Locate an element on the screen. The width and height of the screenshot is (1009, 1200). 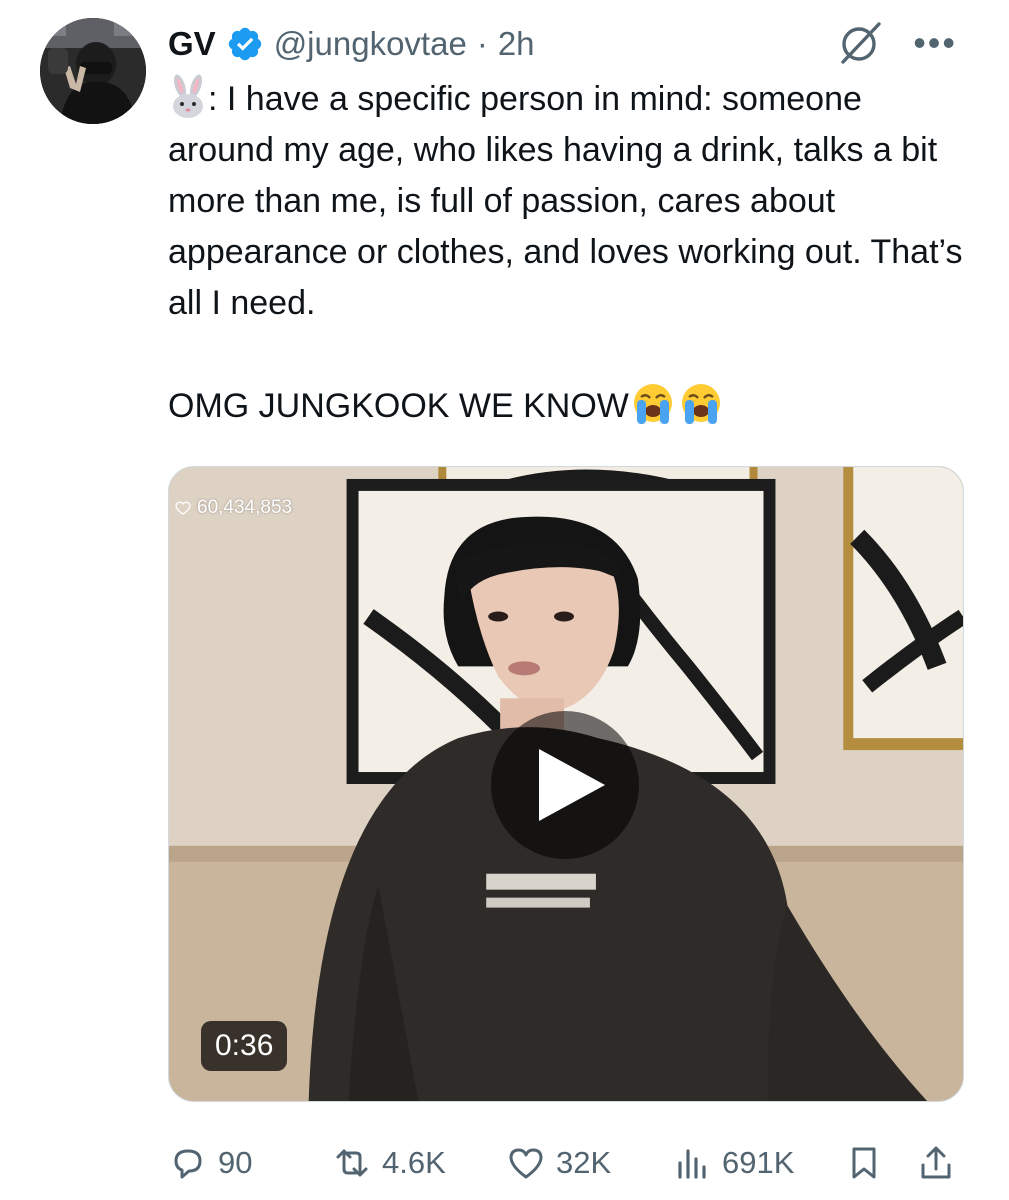
views-count: 691K is located at coordinates (758, 1162).